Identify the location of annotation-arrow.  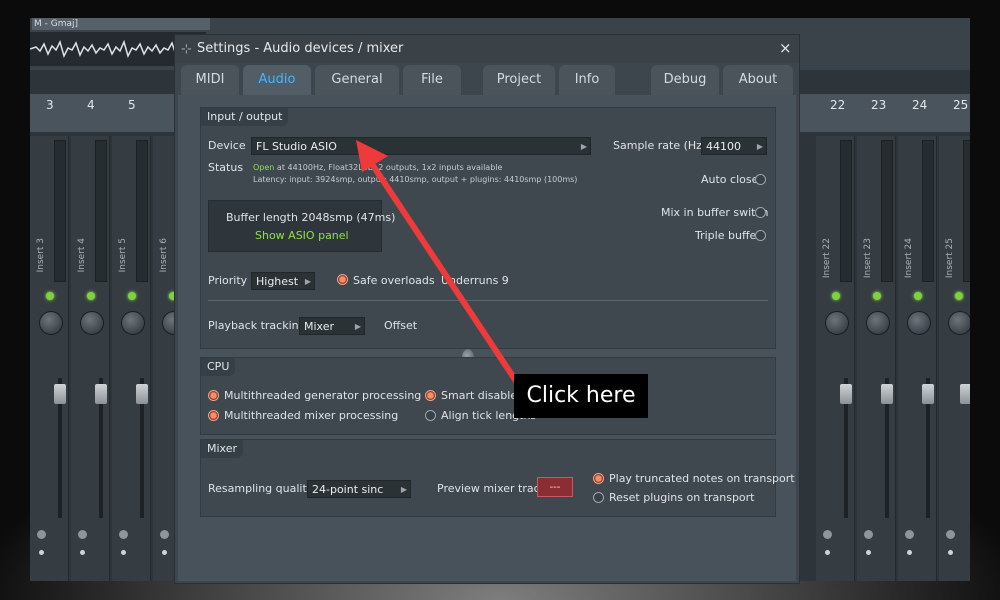
(438, 263).